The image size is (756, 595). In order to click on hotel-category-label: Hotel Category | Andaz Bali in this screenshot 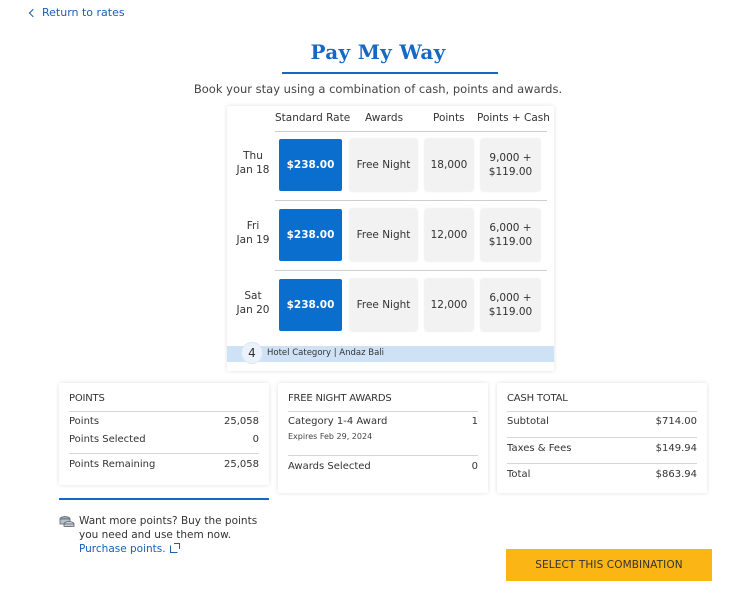, I will do `click(326, 353)`.